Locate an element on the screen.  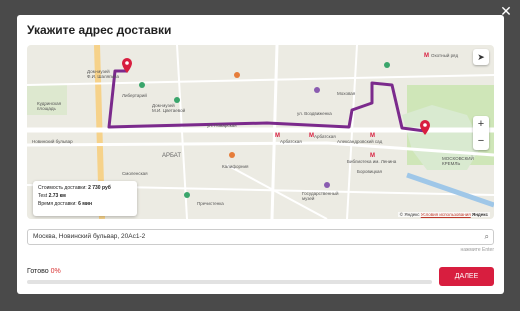
address-value: Москва, Новинский бульвар, 20Ас1-2 is located at coordinates (89, 236).